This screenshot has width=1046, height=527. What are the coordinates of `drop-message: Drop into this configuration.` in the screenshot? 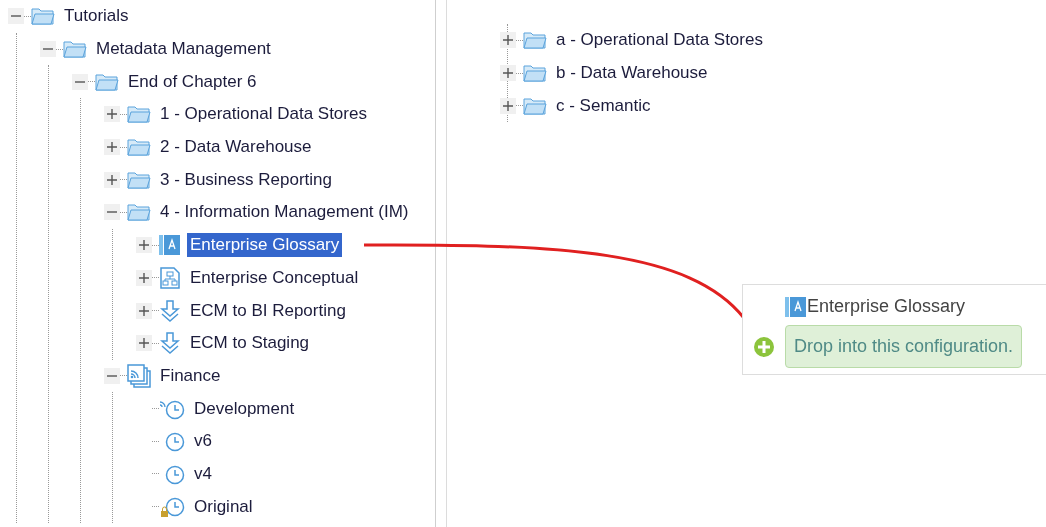 It's located at (904, 346).